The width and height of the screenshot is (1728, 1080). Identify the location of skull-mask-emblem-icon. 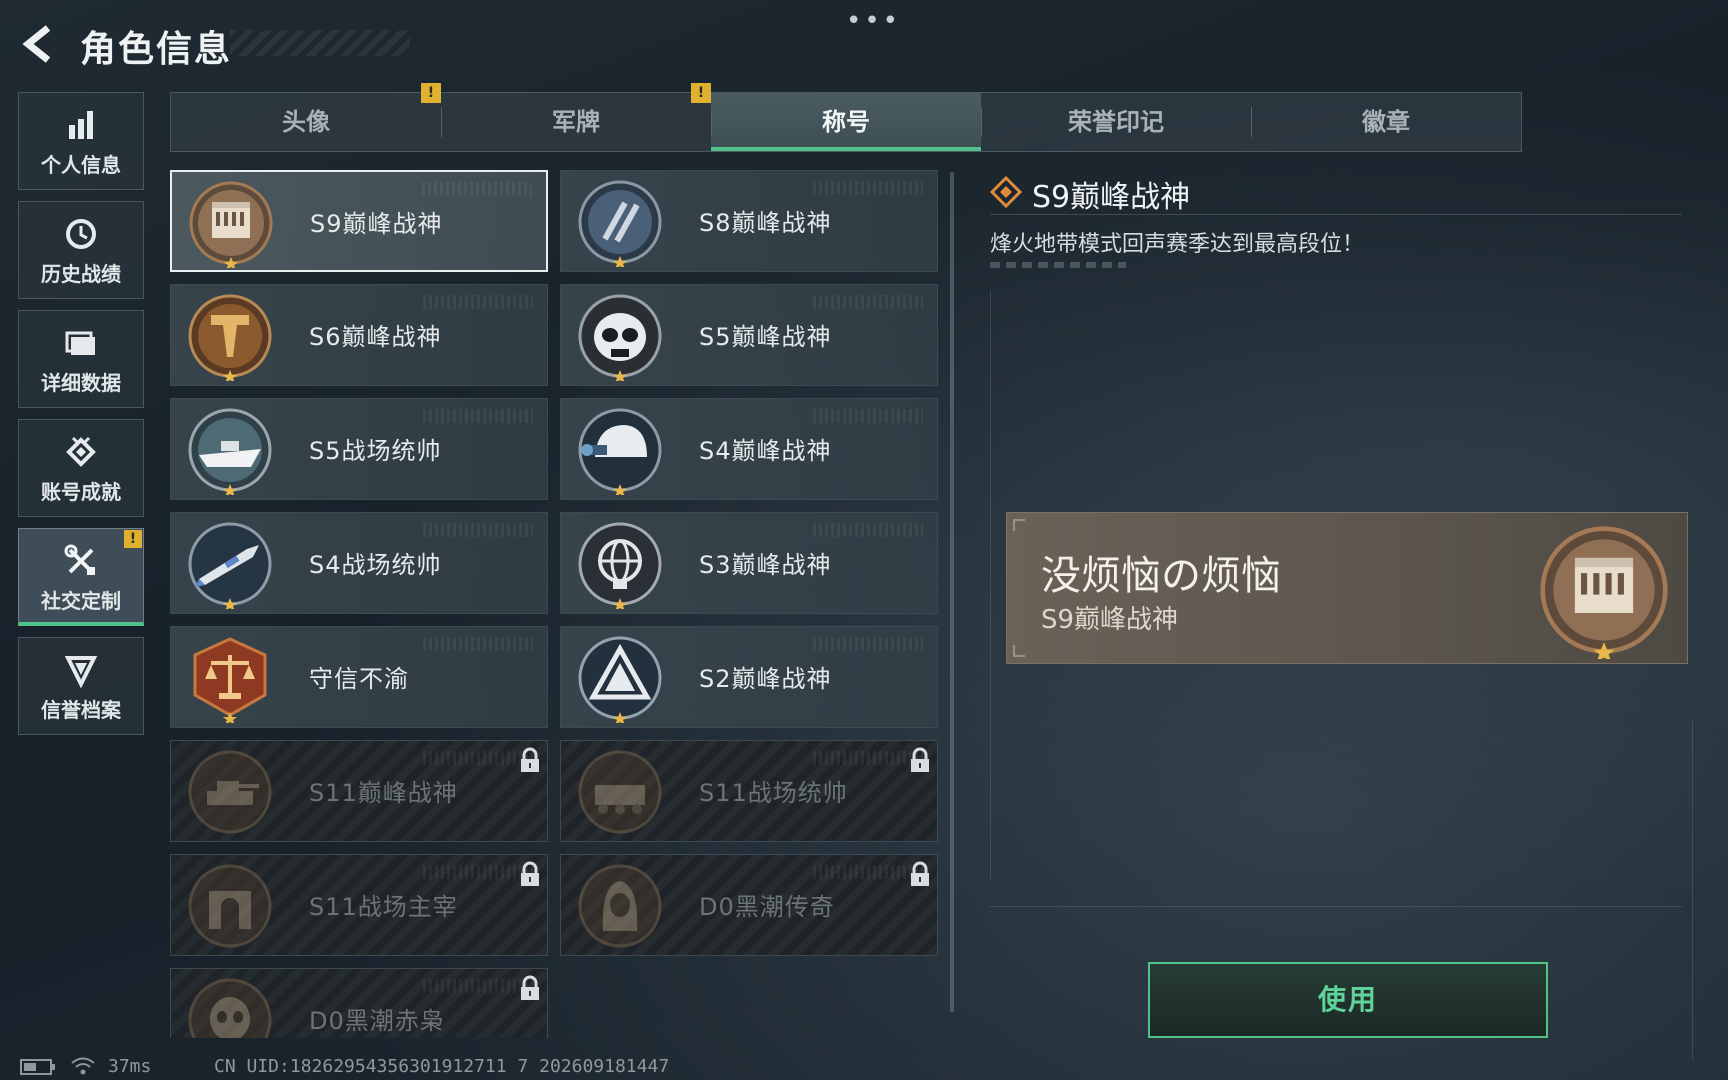
(620, 337).